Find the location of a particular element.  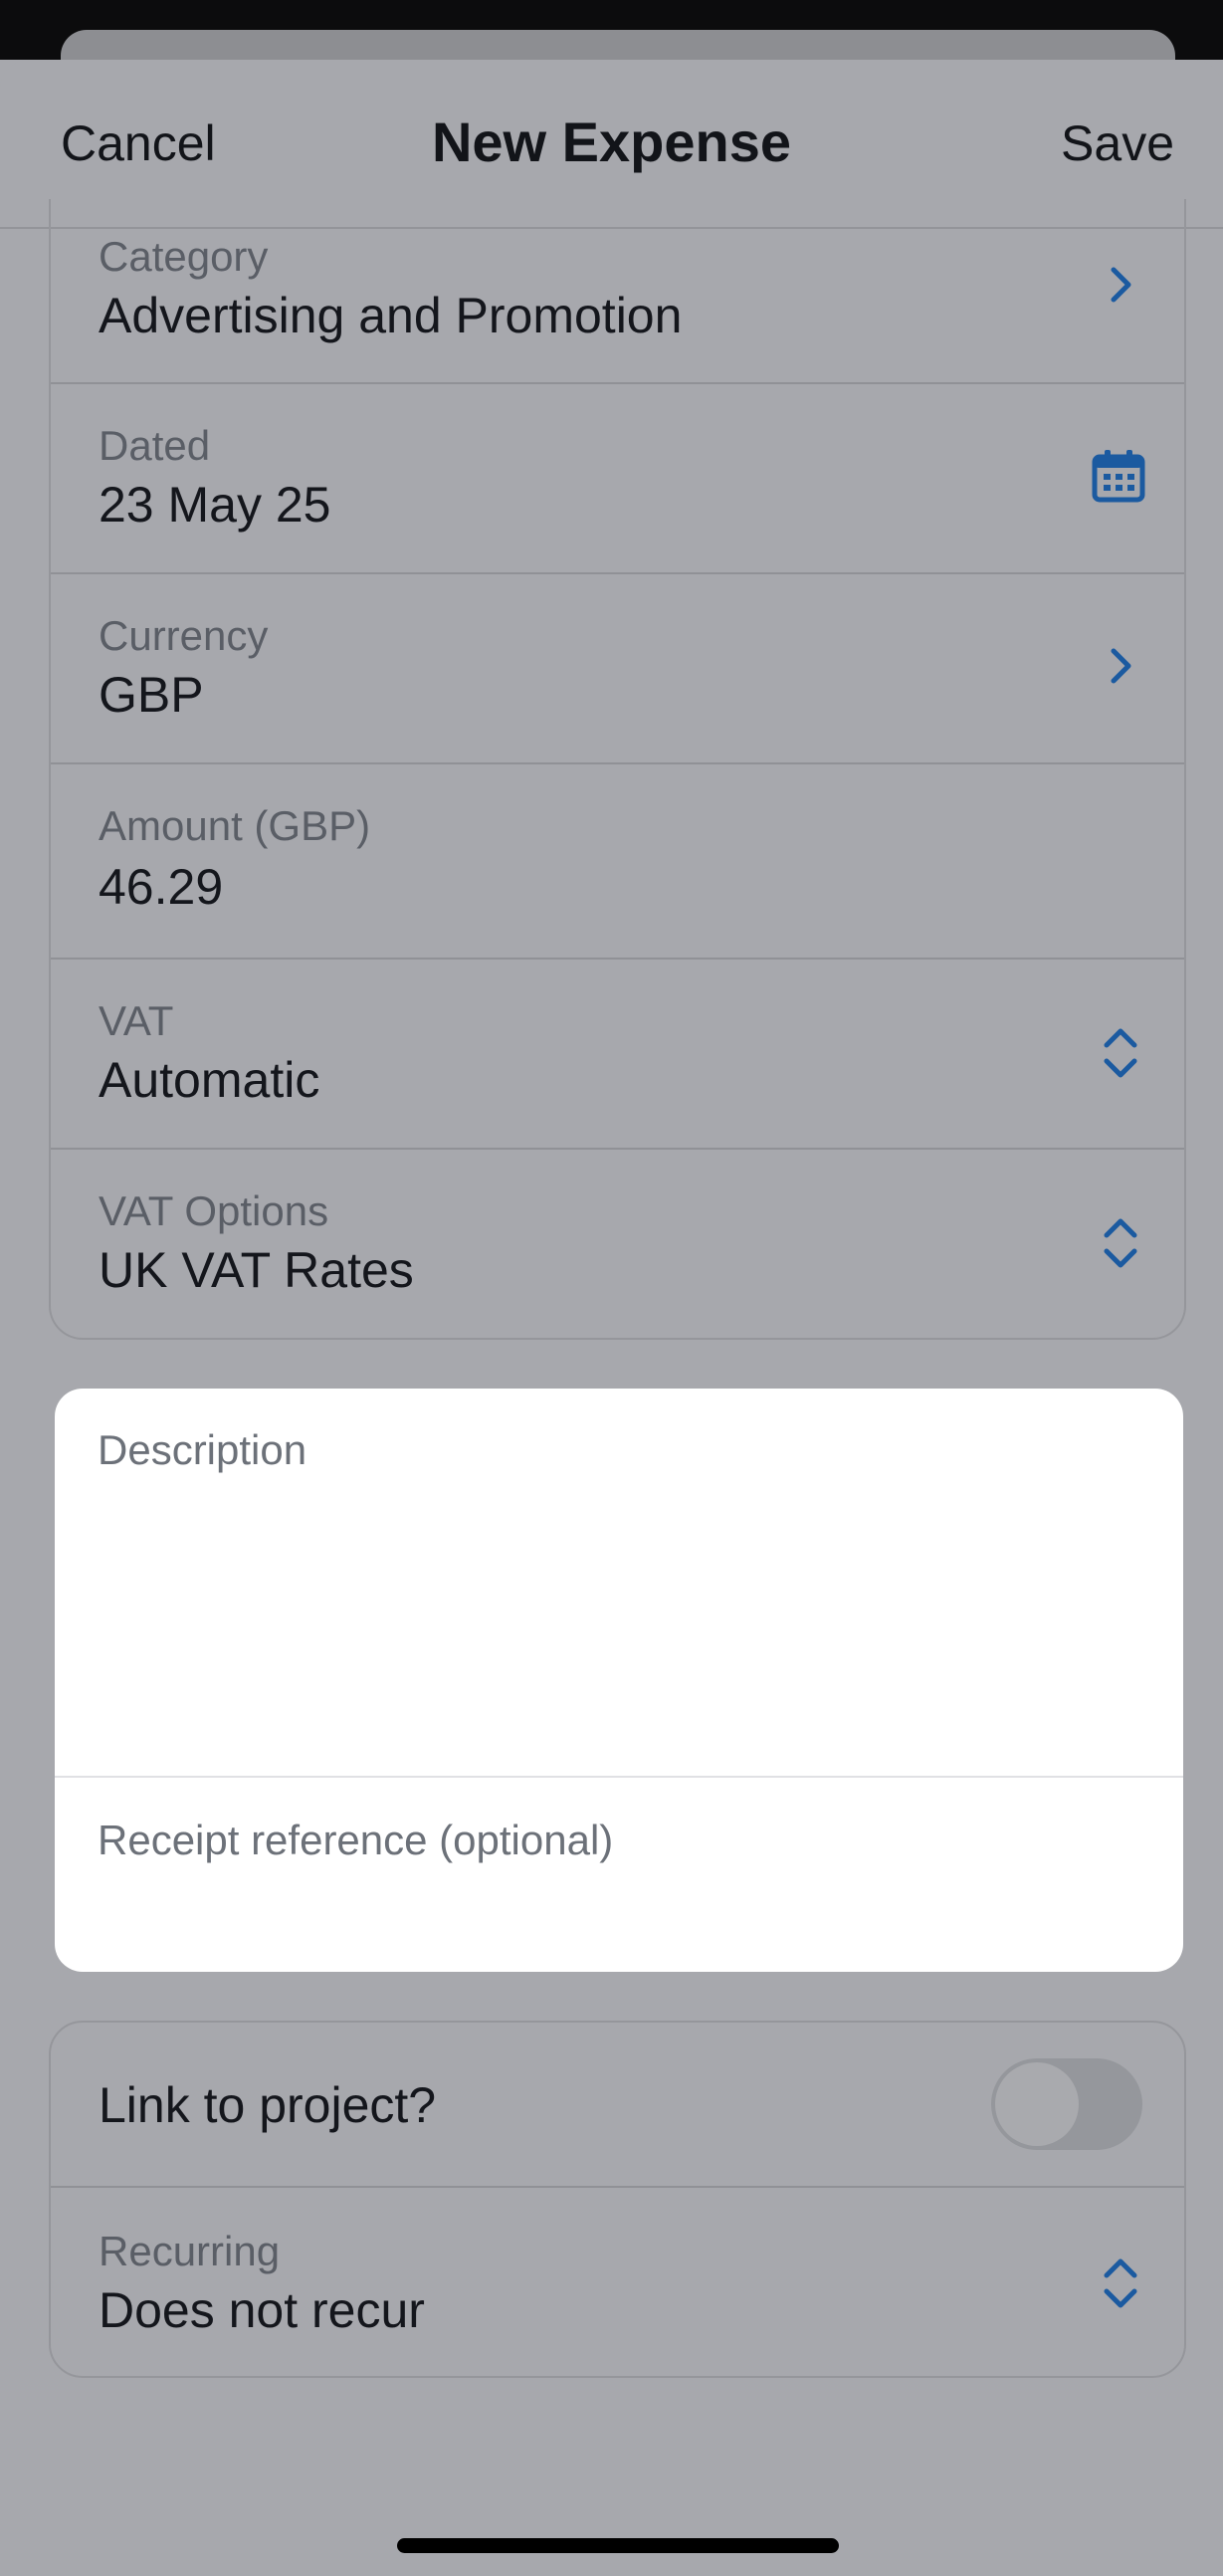

recurring-value: Does not recur is located at coordinates (262, 2310).